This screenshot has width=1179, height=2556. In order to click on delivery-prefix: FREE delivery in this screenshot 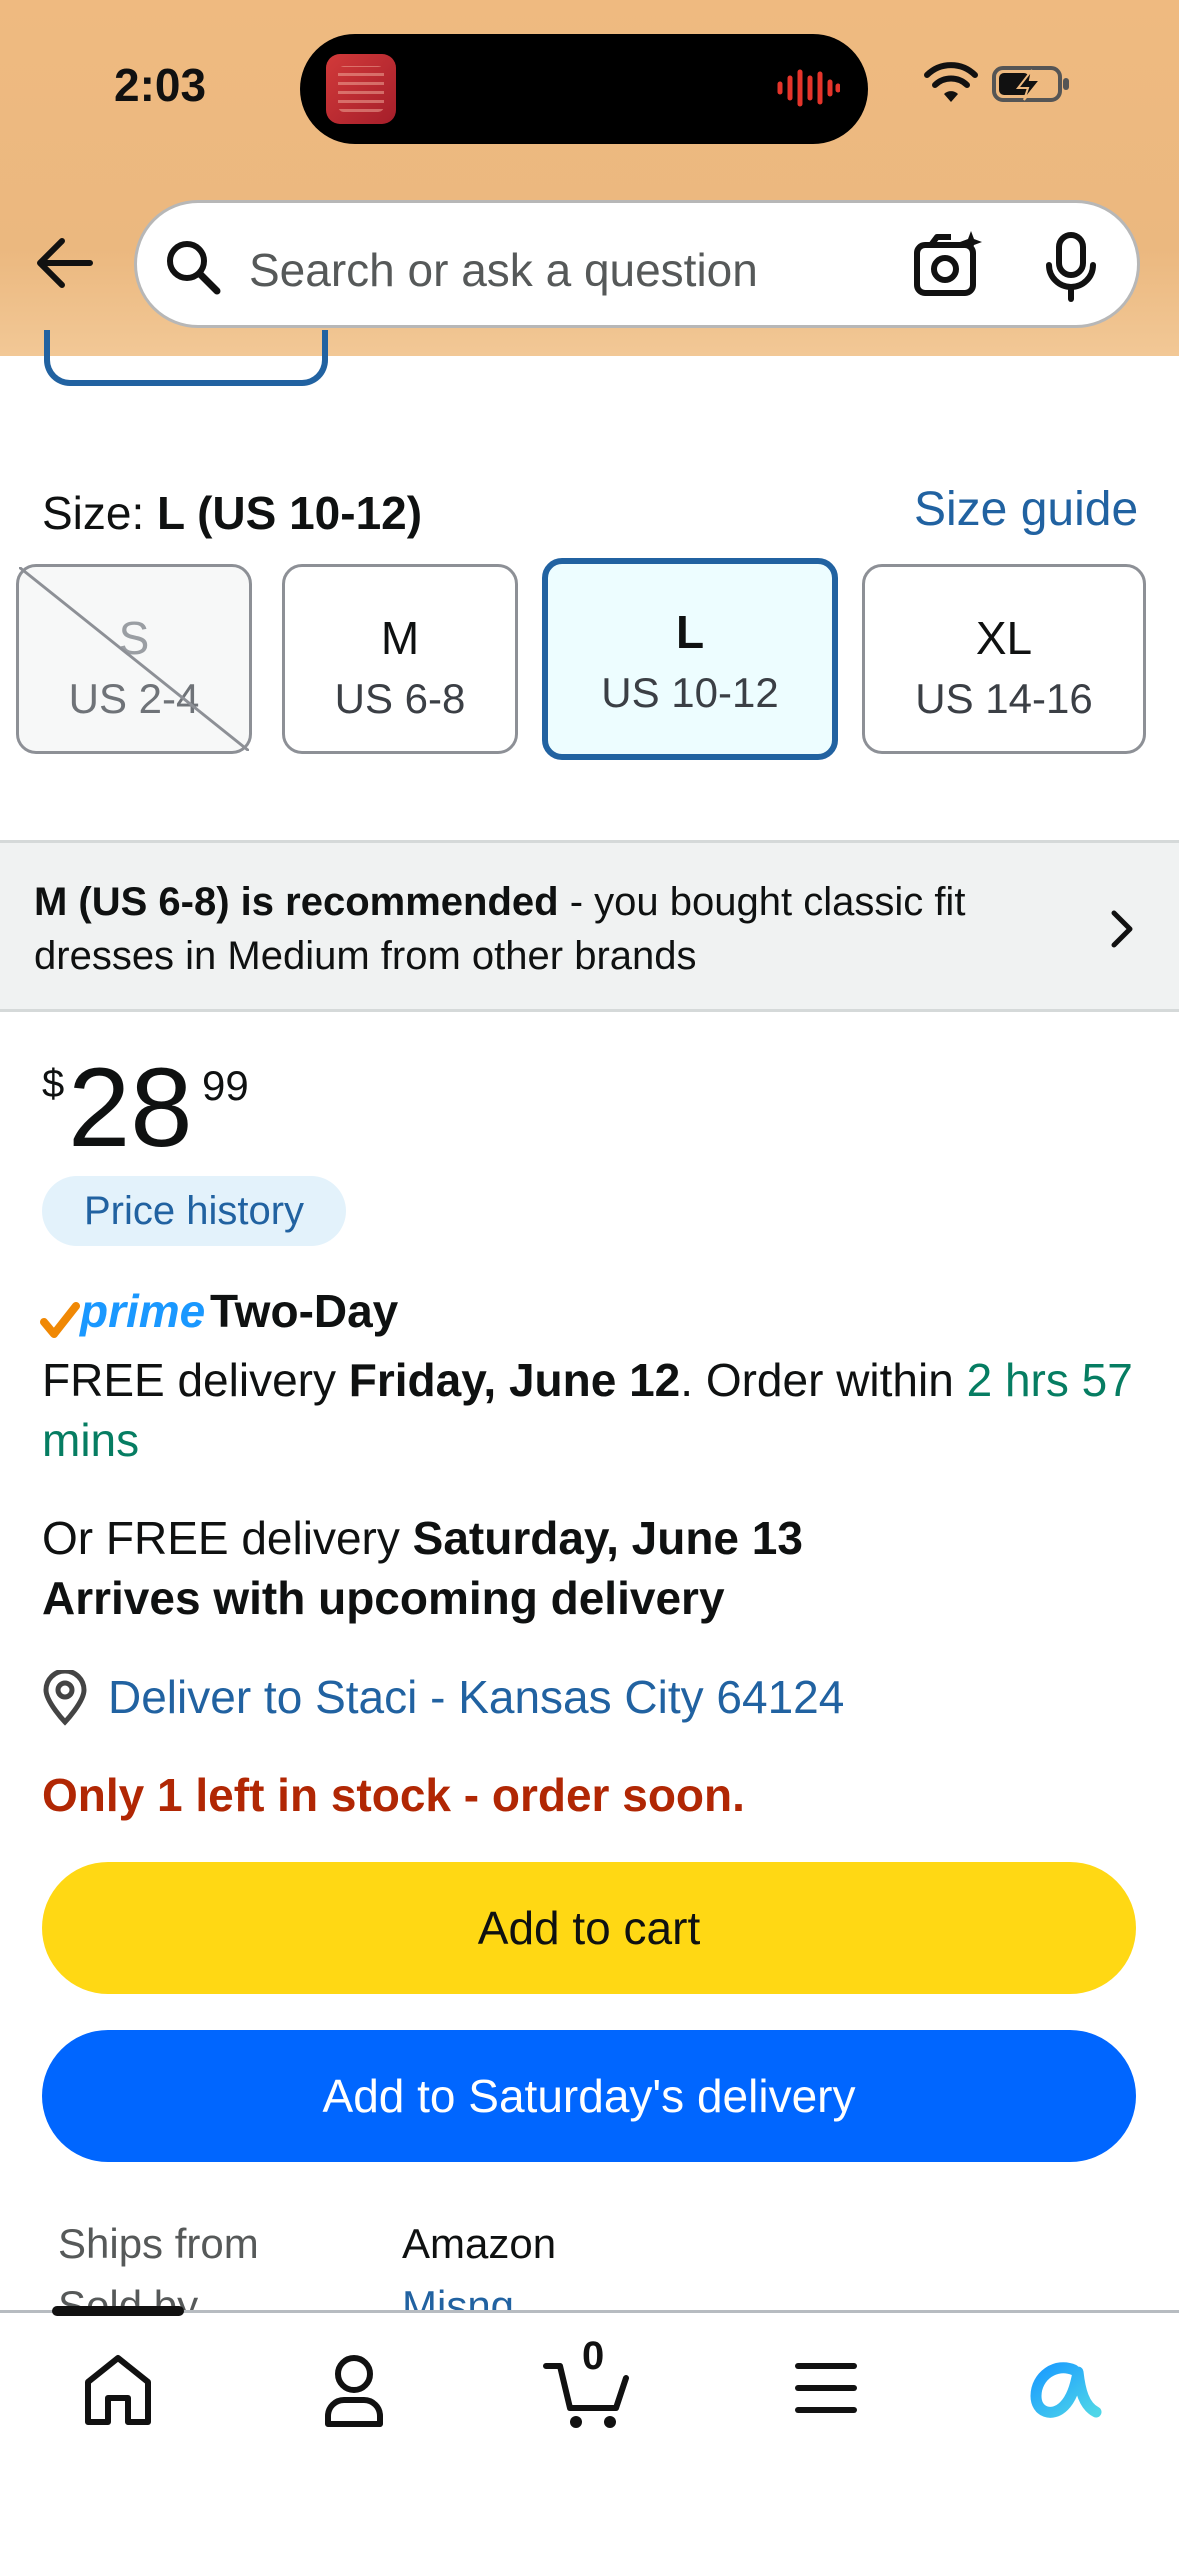, I will do `click(195, 1380)`.